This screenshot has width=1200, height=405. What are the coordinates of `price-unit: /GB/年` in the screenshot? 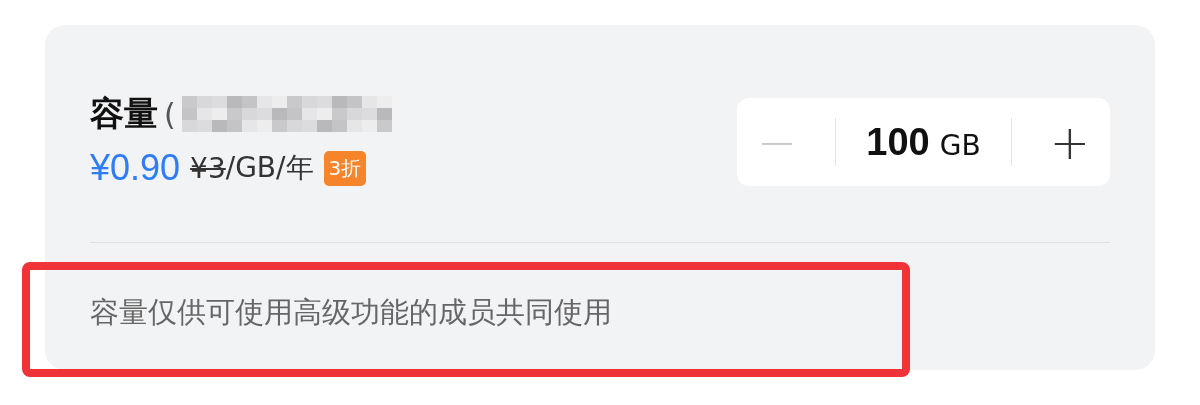 It's located at (269, 168).